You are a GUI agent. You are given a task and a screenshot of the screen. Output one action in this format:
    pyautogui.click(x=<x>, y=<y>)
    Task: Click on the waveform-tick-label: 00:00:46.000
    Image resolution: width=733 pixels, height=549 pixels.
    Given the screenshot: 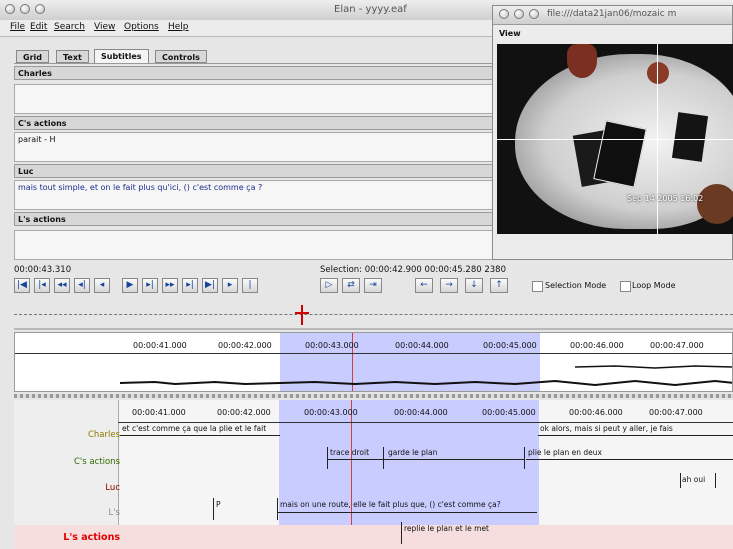 What is the action you would take?
    pyautogui.click(x=597, y=345)
    